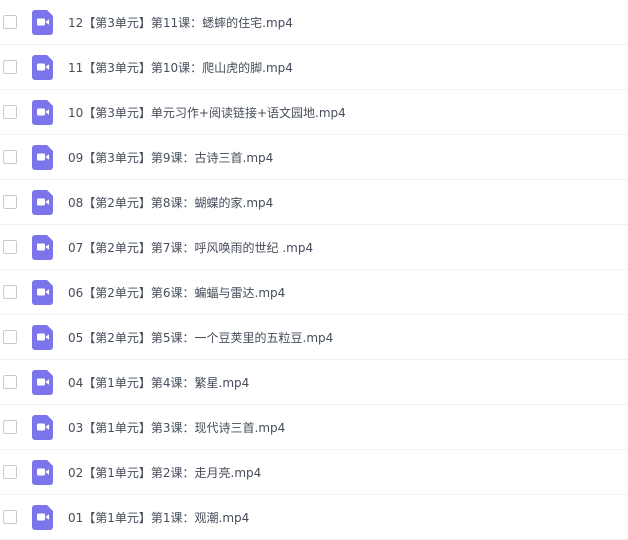 This screenshot has height=540, width=628. What do you see at coordinates (314, 472) in the screenshot?
I see `file-row: 02【第1单元】第2课：走月亮.mp4` at bounding box center [314, 472].